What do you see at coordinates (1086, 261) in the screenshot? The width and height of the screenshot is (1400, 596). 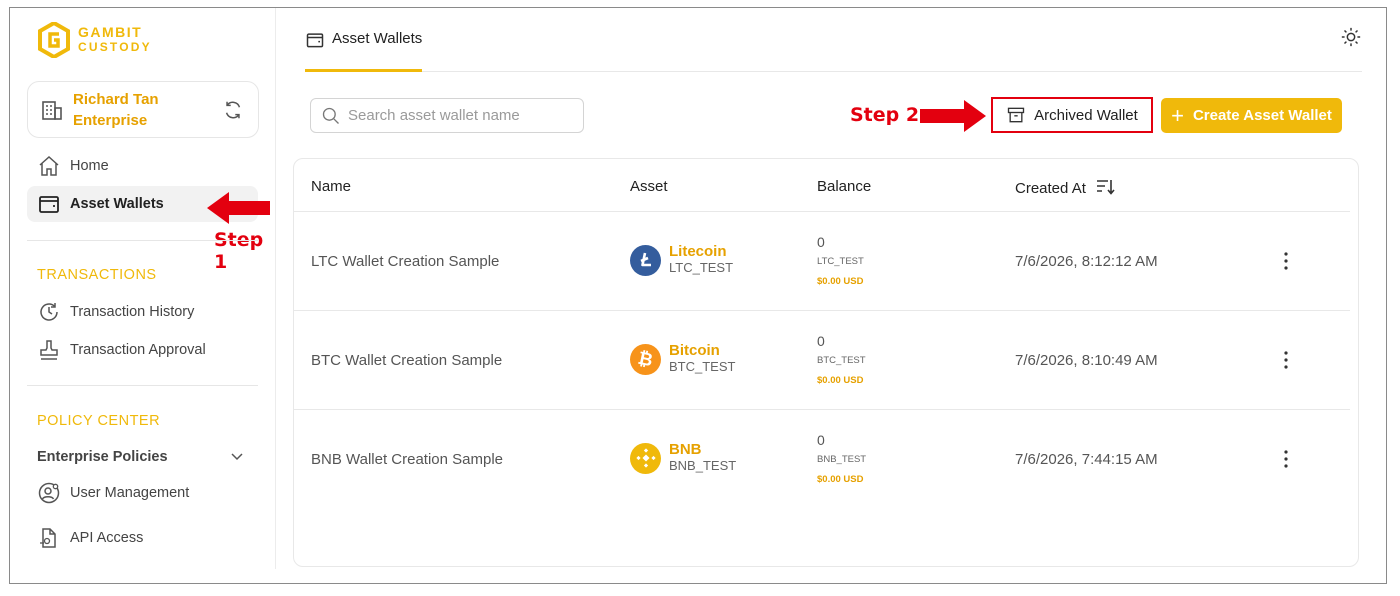 I see `created-at: 7/6/2026, 8:12:12 AM` at bounding box center [1086, 261].